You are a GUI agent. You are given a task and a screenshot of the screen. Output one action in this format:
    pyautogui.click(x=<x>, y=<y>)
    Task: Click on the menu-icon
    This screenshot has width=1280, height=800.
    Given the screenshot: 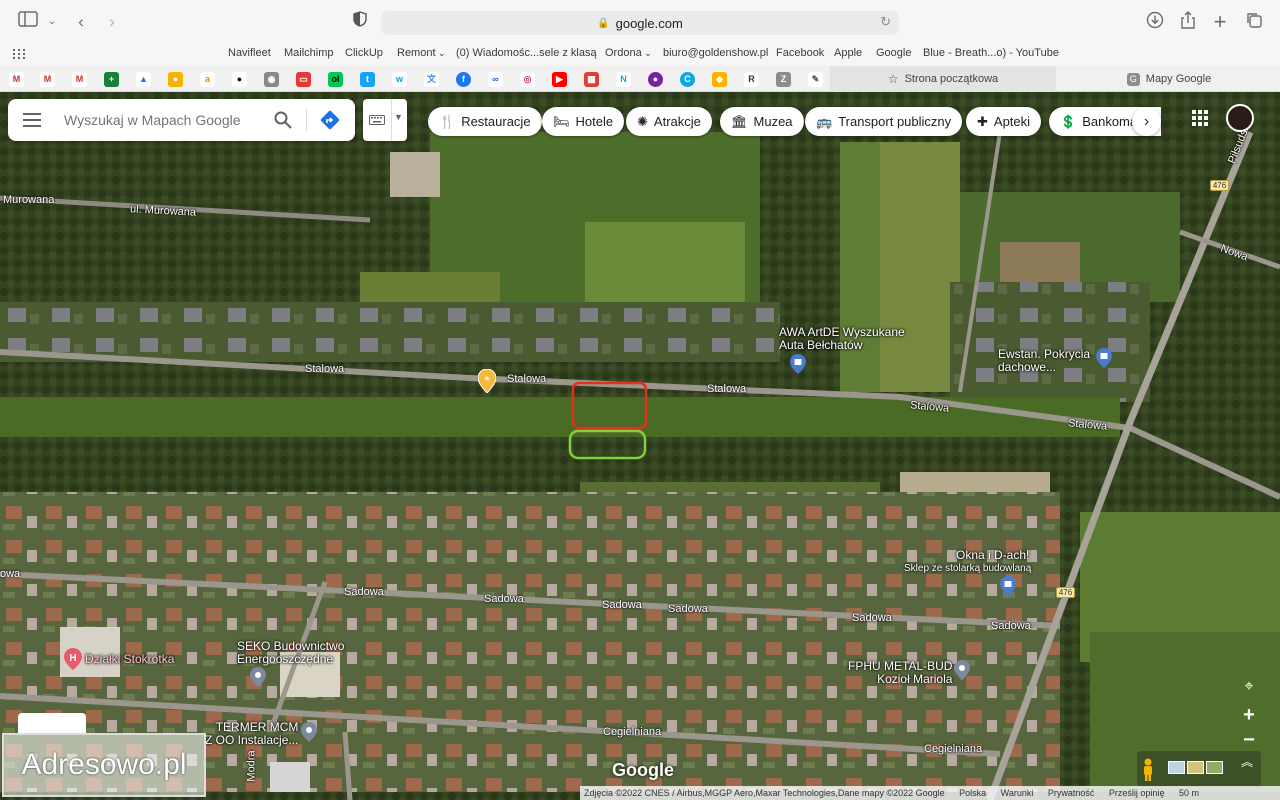 What is the action you would take?
    pyautogui.click(x=32, y=120)
    